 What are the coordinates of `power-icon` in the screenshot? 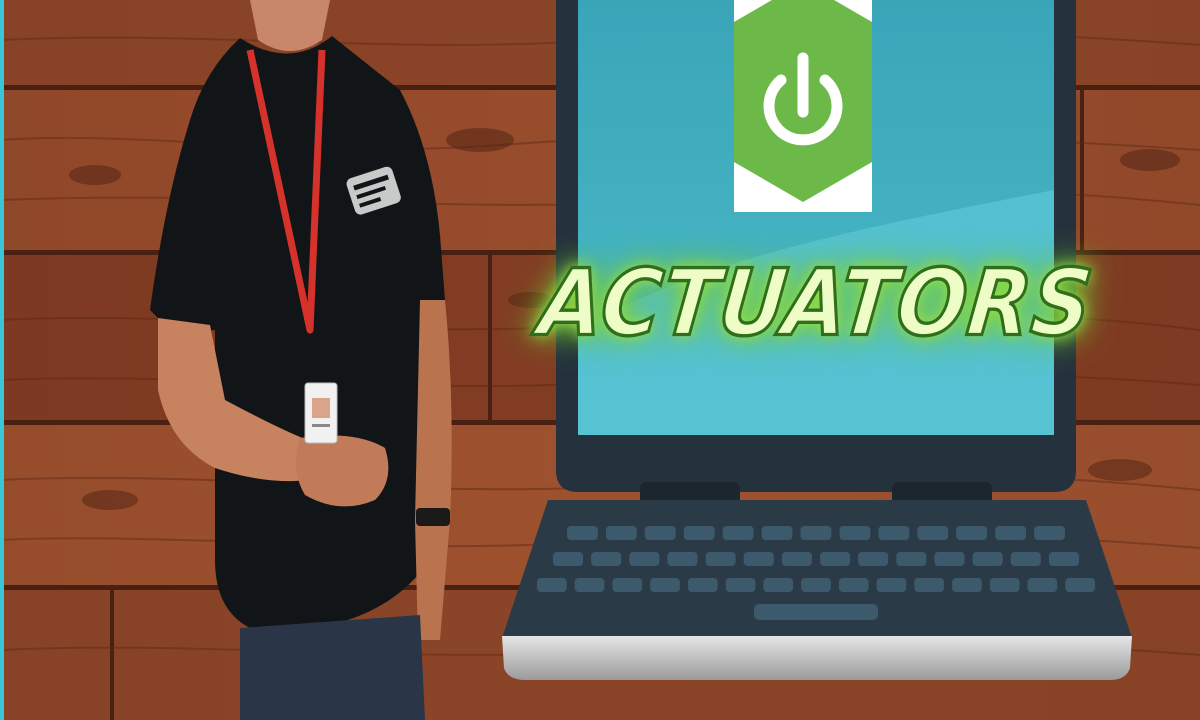 It's located at (803, 106).